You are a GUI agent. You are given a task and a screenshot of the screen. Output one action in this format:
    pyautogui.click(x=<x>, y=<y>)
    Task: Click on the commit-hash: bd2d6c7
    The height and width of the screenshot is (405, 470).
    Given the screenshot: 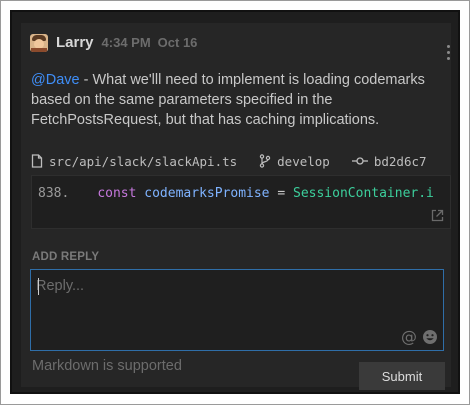 What is the action you would take?
    pyautogui.click(x=400, y=161)
    